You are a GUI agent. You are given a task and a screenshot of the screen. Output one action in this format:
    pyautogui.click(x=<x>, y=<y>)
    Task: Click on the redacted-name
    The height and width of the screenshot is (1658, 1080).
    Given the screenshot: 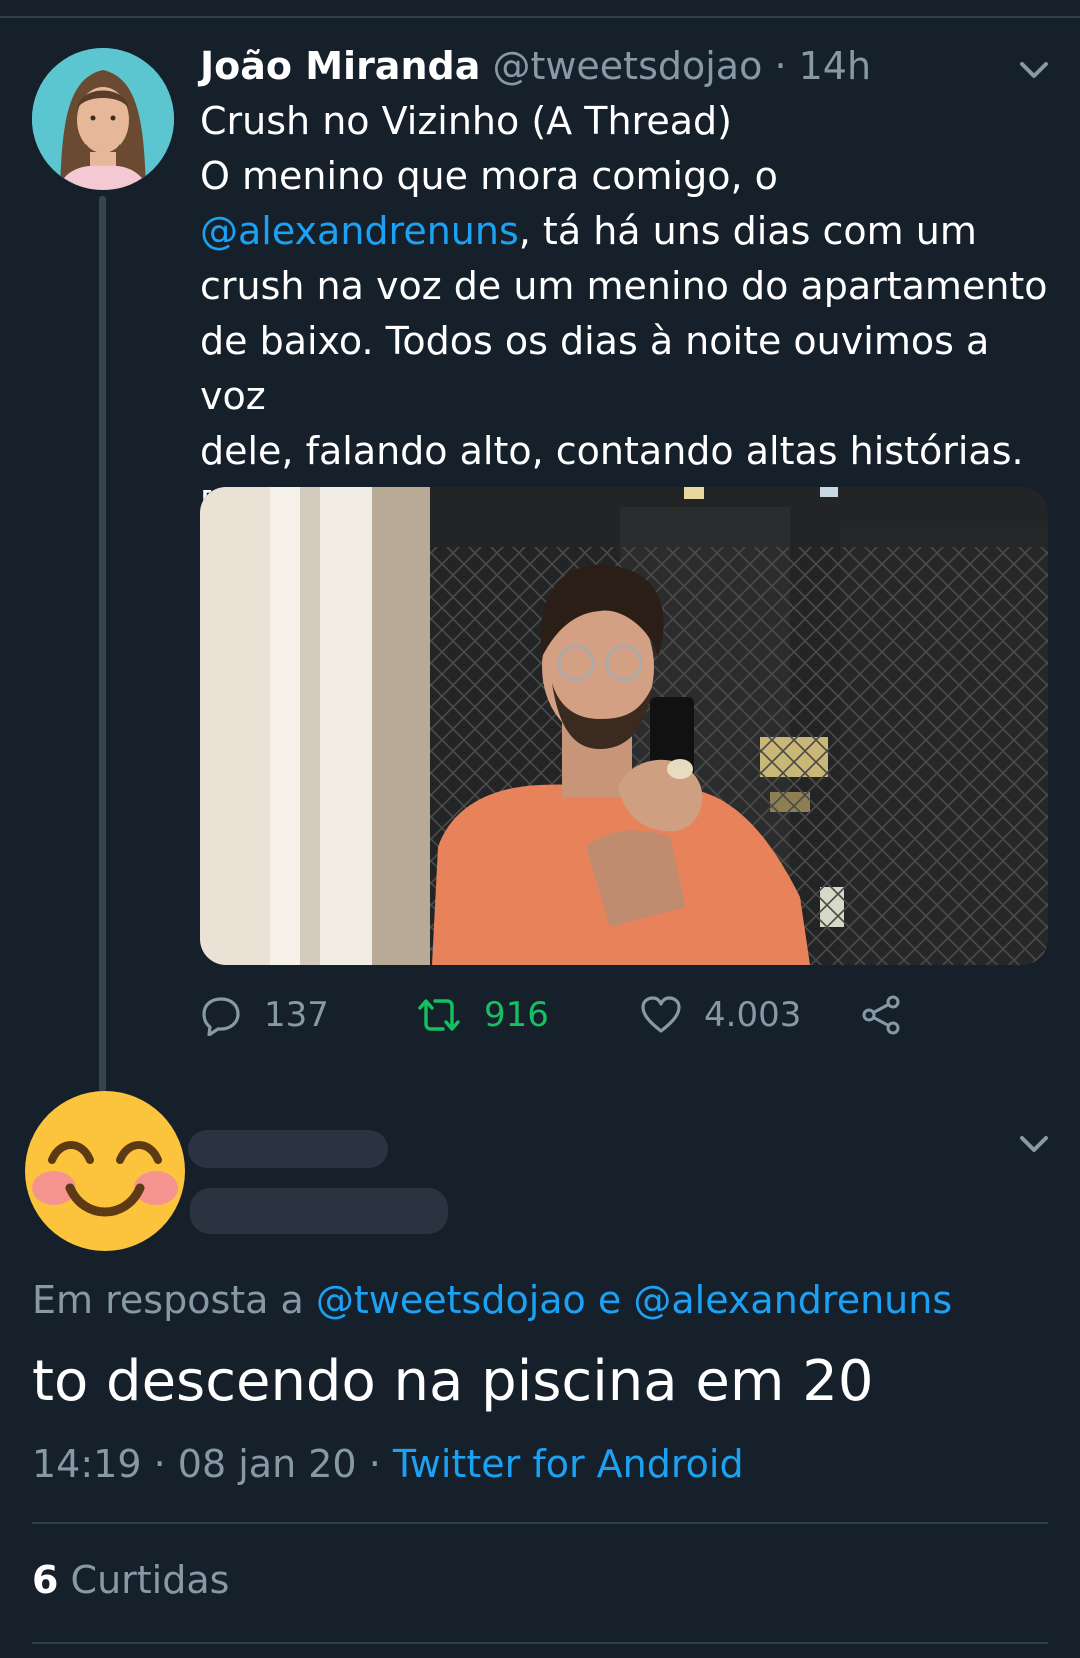 What is the action you would take?
    pyautogui.click(x=288, y=1149)
    